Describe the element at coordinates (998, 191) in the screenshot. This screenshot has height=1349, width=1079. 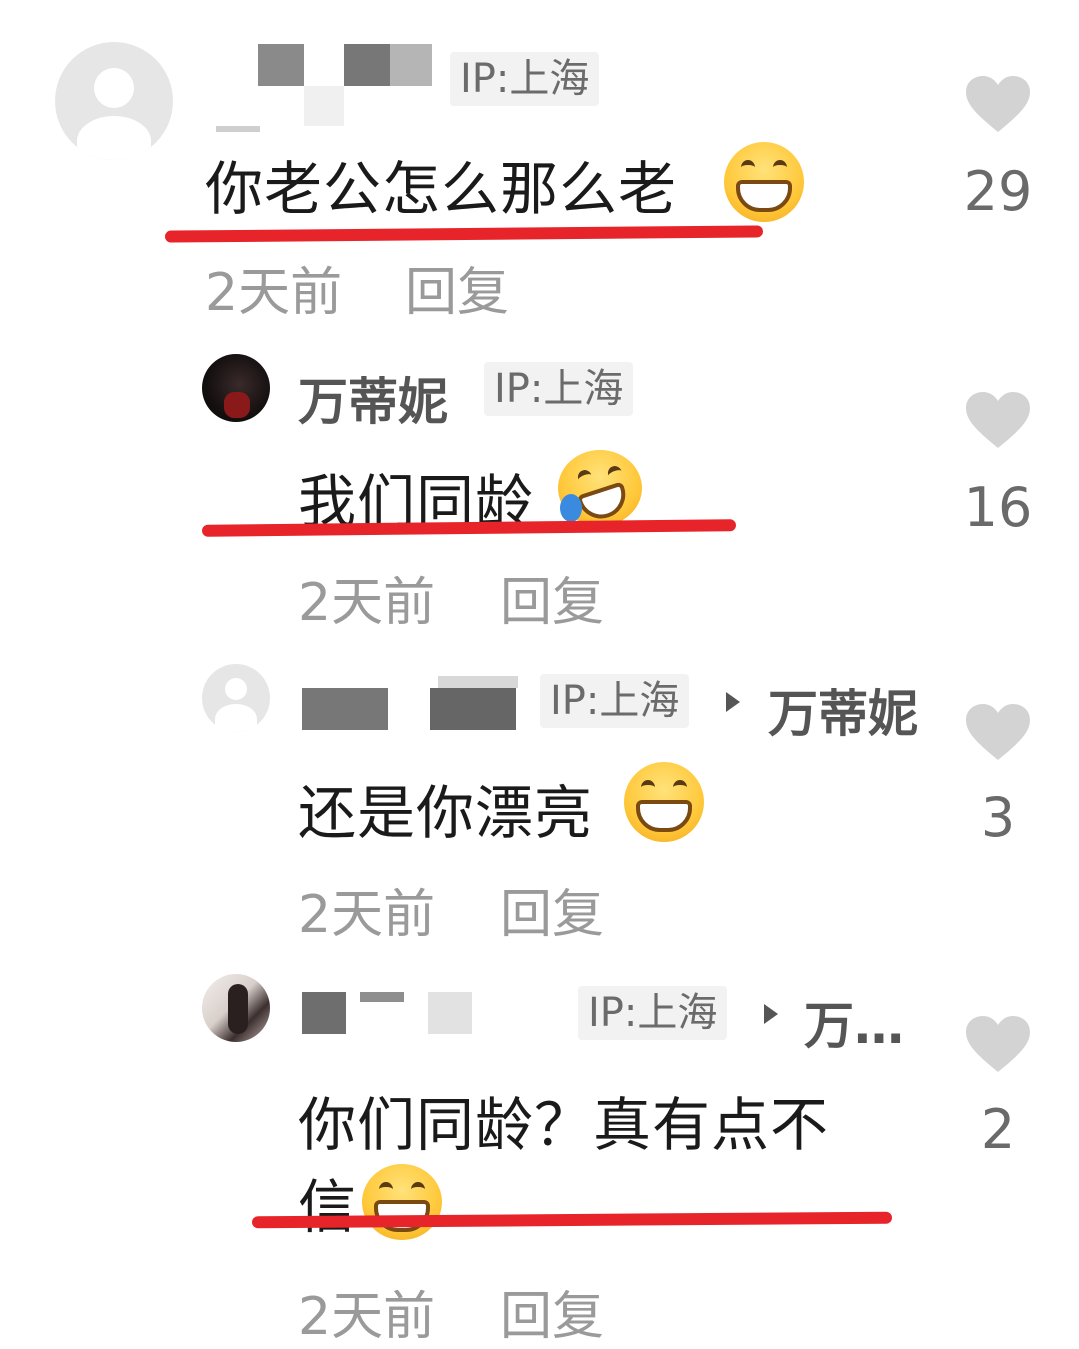
I see `like-count: 29` at that location.